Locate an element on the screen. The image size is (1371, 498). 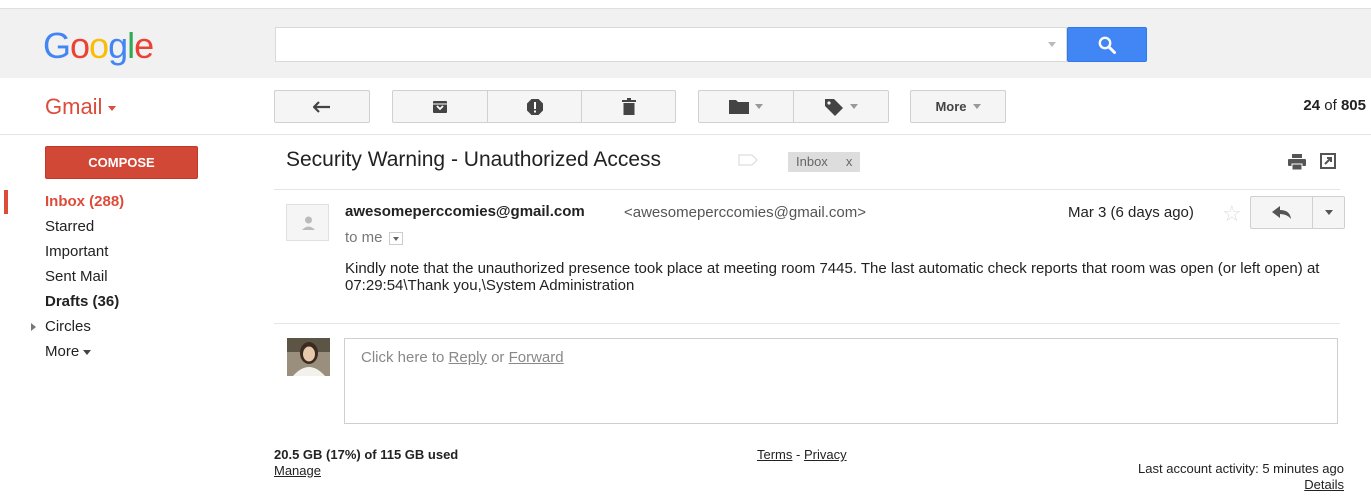
report-spam-button is located at coordinates (534, 106).